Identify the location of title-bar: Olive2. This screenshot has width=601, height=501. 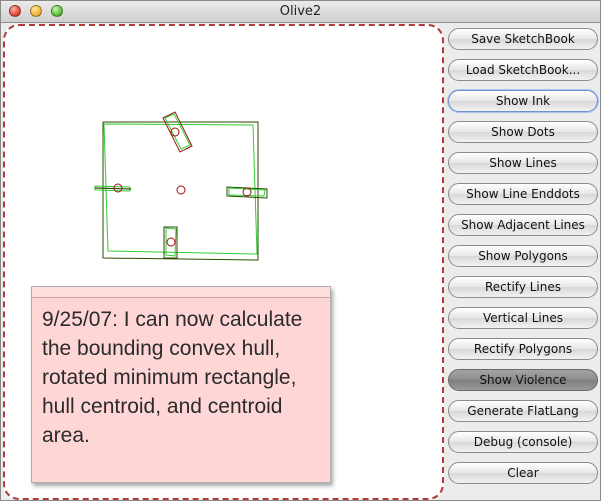
(300, 12).